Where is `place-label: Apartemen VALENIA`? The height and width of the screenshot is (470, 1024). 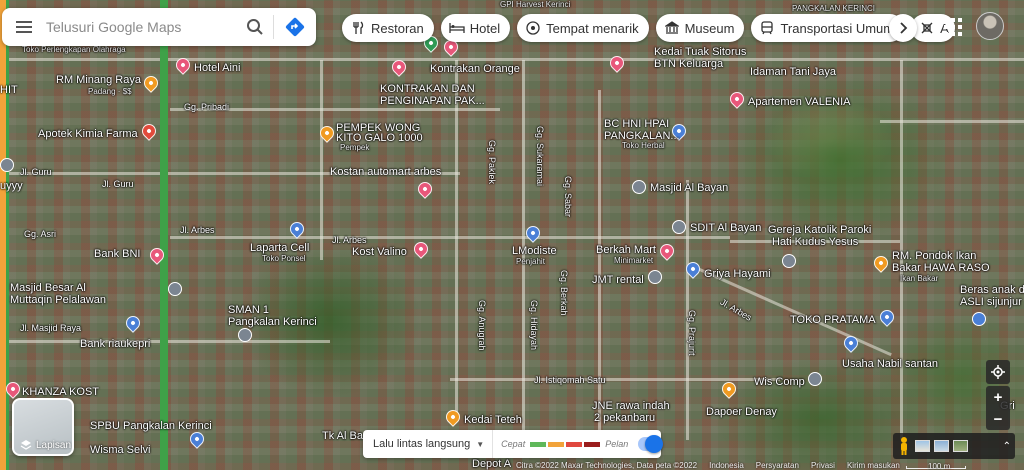 place-label: Apartemen VALENIA is located at coordinates (799, 102).